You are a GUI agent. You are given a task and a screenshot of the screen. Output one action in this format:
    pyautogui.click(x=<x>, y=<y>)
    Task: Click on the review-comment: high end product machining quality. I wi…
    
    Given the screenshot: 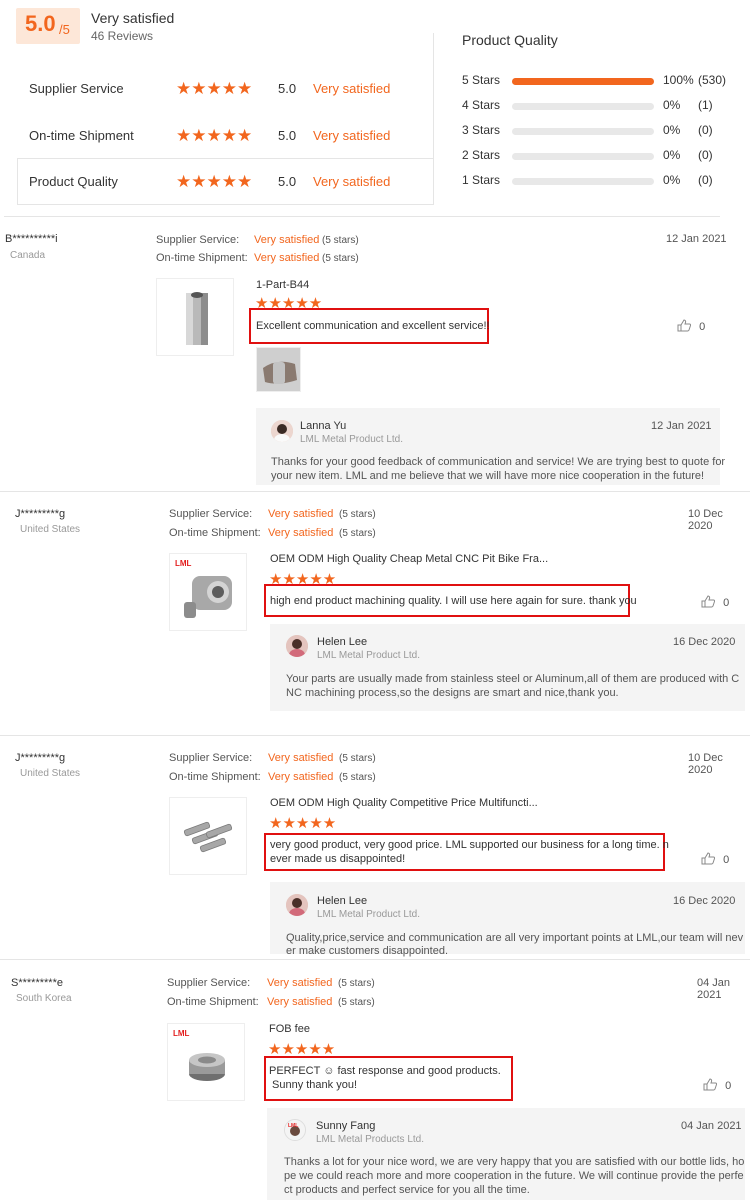 What is the action you would take?
    pyautogui.click(x=453, y=601)
    